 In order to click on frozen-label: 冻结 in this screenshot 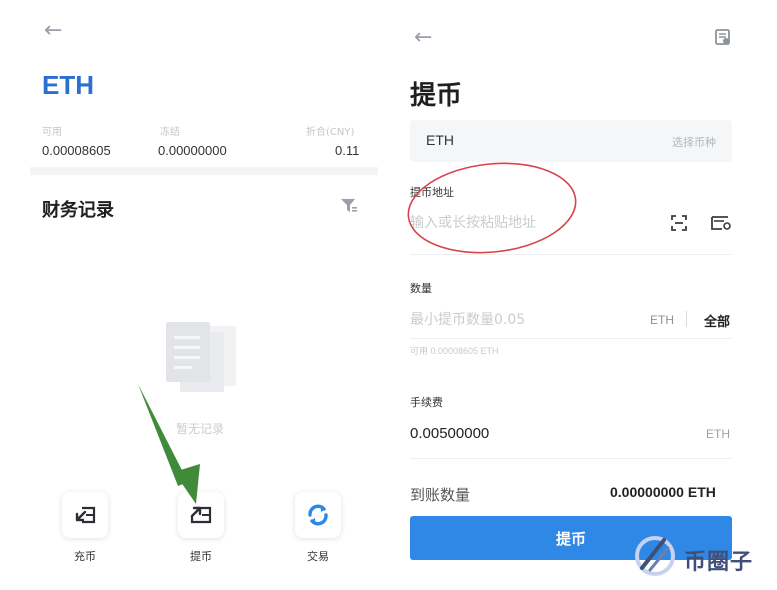, I will do `click(170, 132)`.